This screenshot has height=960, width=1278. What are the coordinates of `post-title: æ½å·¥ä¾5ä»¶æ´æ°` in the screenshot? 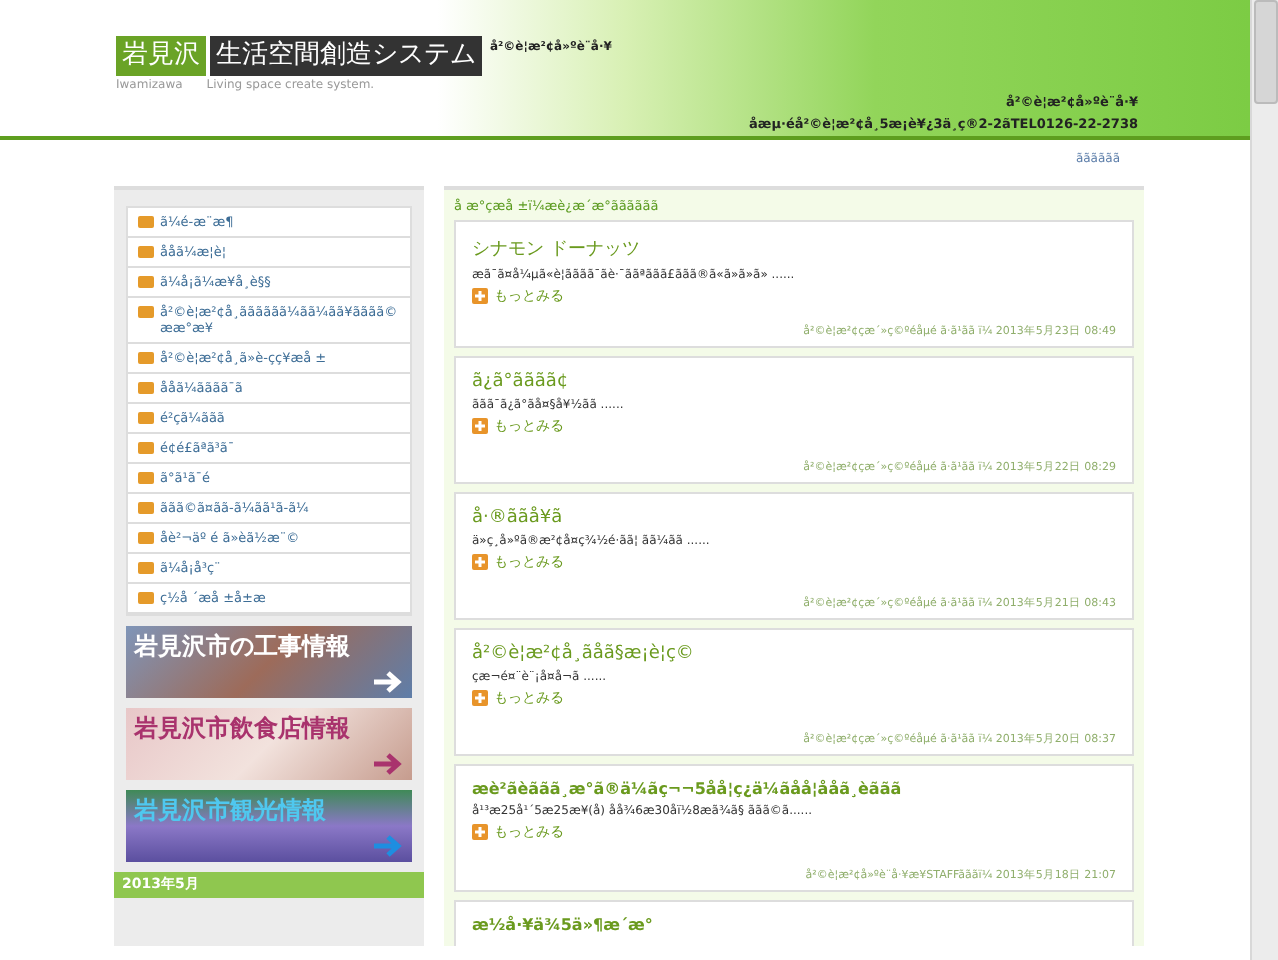 It's located at (794, 925).